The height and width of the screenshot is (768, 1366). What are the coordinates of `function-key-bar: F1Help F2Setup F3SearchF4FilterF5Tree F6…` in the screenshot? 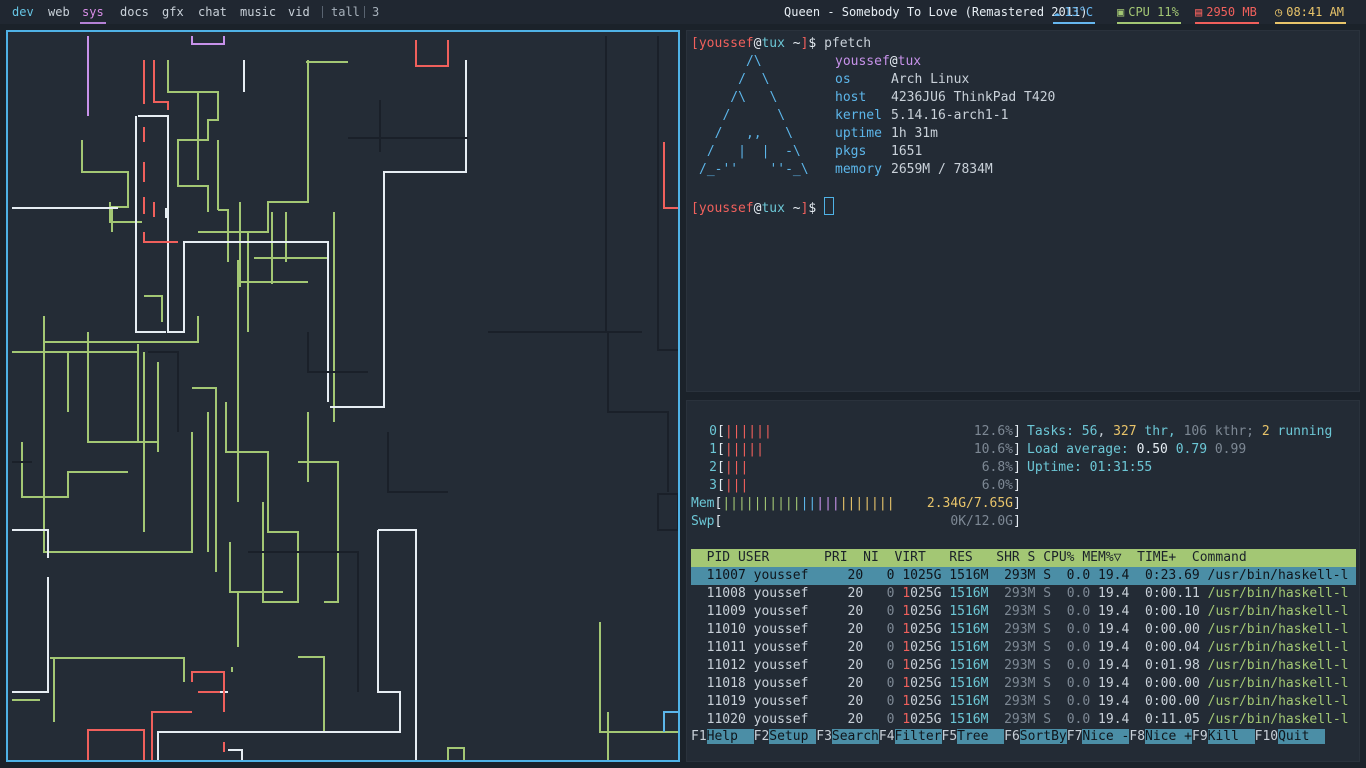 It's located at (1008, 737).